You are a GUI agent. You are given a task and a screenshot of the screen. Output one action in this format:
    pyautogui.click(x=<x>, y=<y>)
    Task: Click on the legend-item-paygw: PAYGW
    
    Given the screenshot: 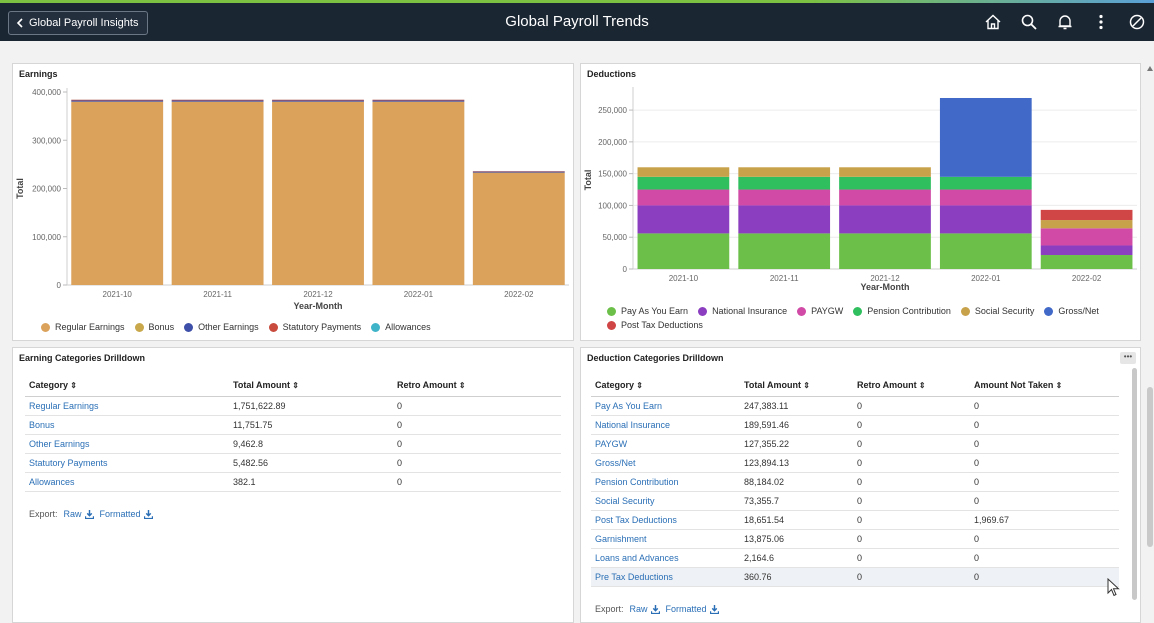 What is the action you would take?
    pyautogui.click(x=820, y=311)
    